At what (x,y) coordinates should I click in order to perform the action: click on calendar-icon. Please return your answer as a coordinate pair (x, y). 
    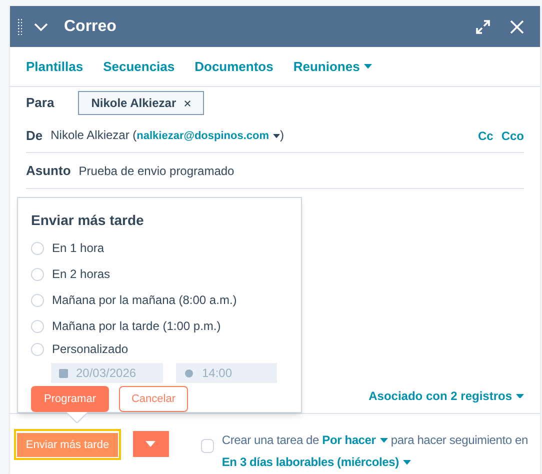
    Looking at the image, I should click on (63, 373).